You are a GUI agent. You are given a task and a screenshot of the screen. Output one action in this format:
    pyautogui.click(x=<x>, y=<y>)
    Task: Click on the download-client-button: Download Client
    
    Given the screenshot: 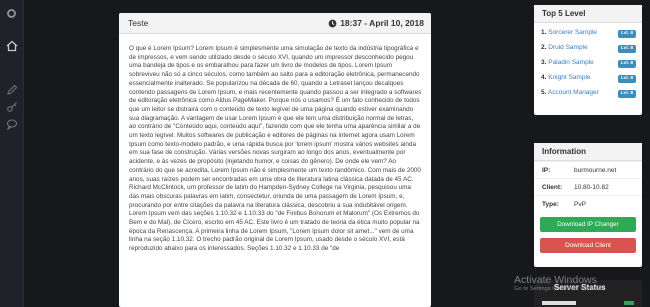 What is the action you would take?
    pyautogui.click(x=588, y=245)
    